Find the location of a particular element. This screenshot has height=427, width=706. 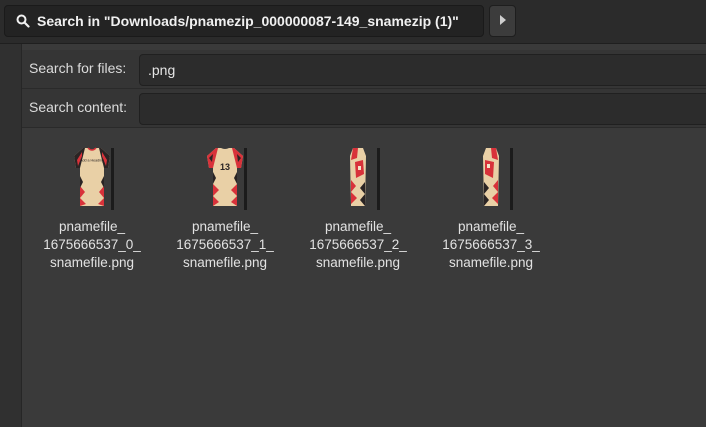

file-name: pnamefile_ 1675666537_0_ snamefile.png is located at coordinates (92, 244).